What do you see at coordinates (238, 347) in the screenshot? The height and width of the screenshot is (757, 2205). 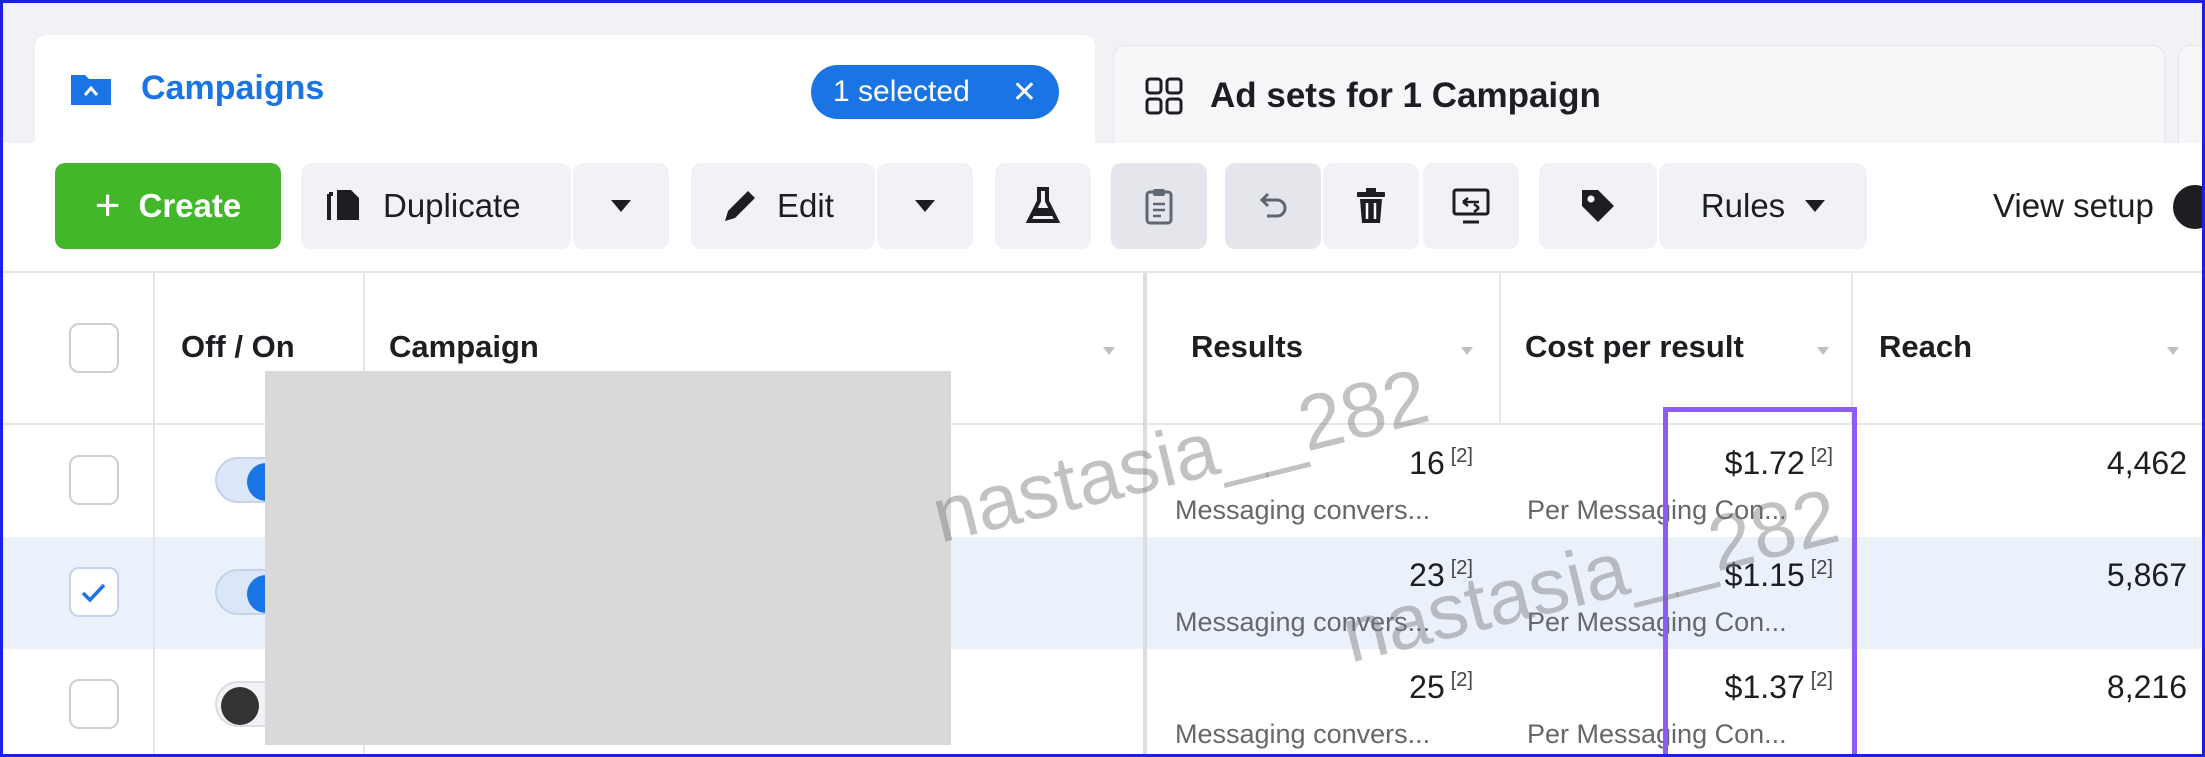 I see `column-header-off-on: Off / On` at bounding box center [238, 347].